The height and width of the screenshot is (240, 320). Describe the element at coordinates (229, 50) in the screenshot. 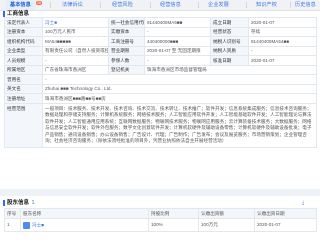

I see `cell-label: 纳税人资质` at that location.